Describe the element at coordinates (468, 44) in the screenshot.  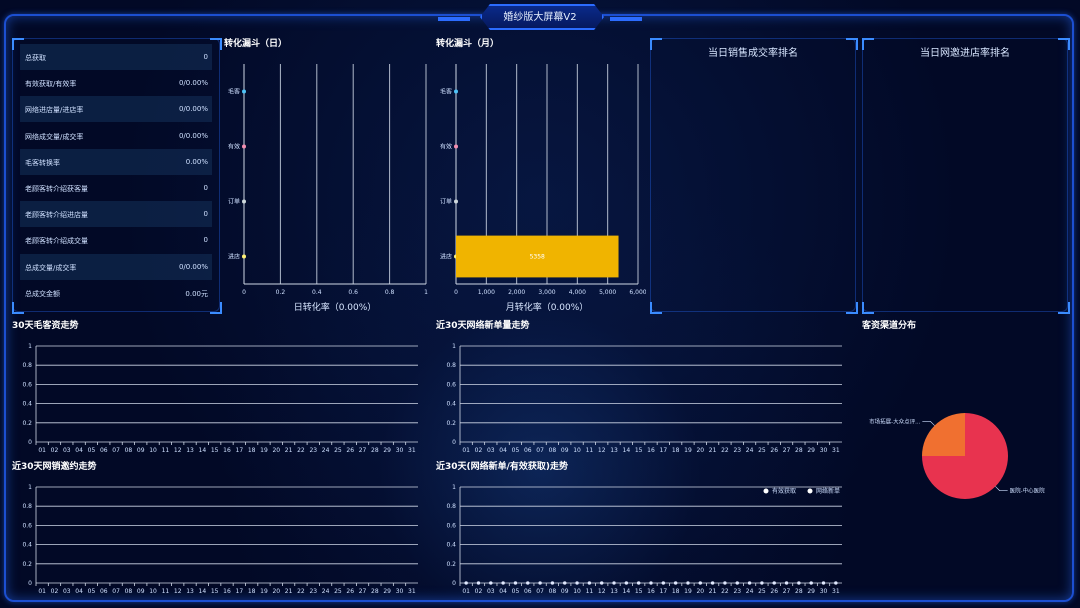
I see `funnel-month-title: 转化漏斗（月）` at that location.